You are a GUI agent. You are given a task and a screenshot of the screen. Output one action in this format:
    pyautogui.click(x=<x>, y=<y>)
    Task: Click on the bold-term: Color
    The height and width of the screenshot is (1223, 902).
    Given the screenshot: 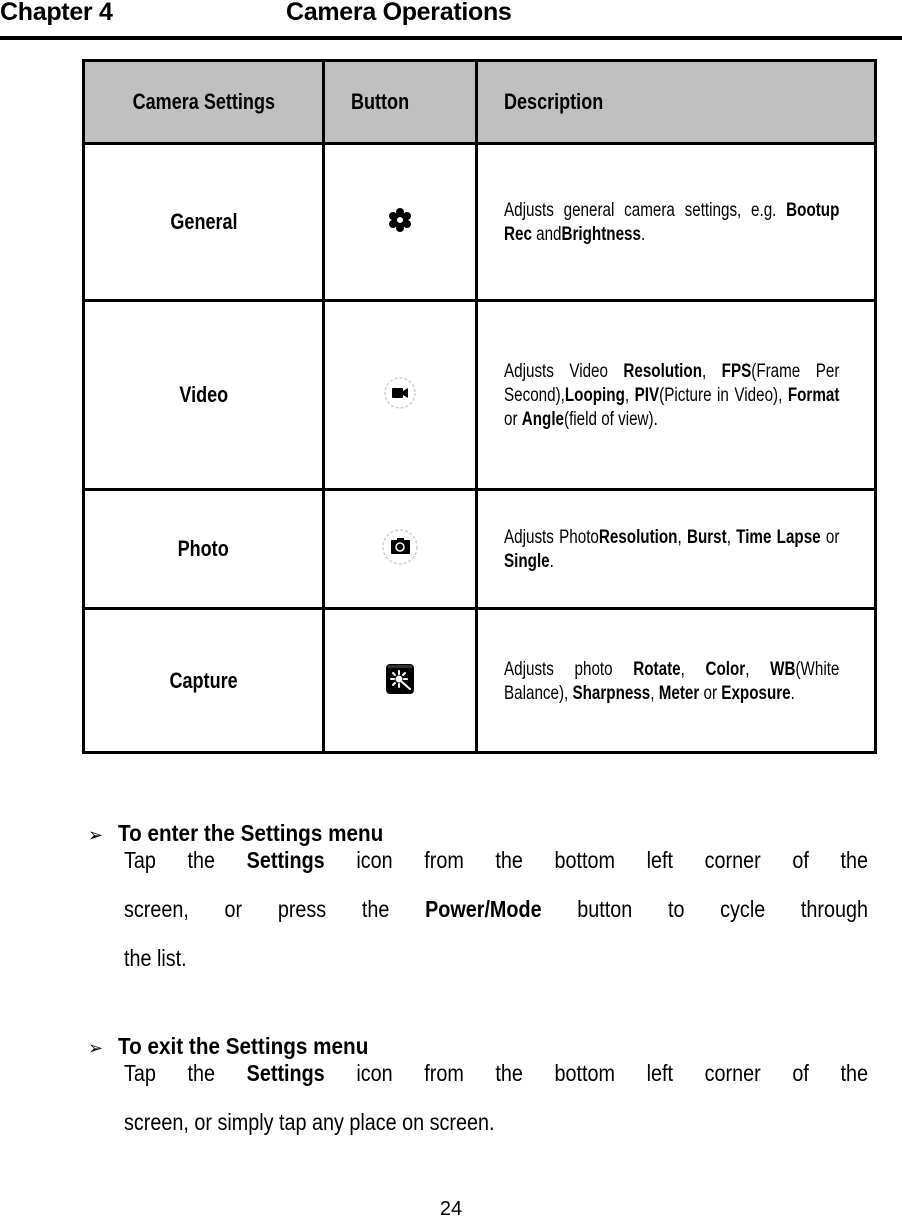 What is the action you would take?
    pyautogui.click(x=725, y=668)
    